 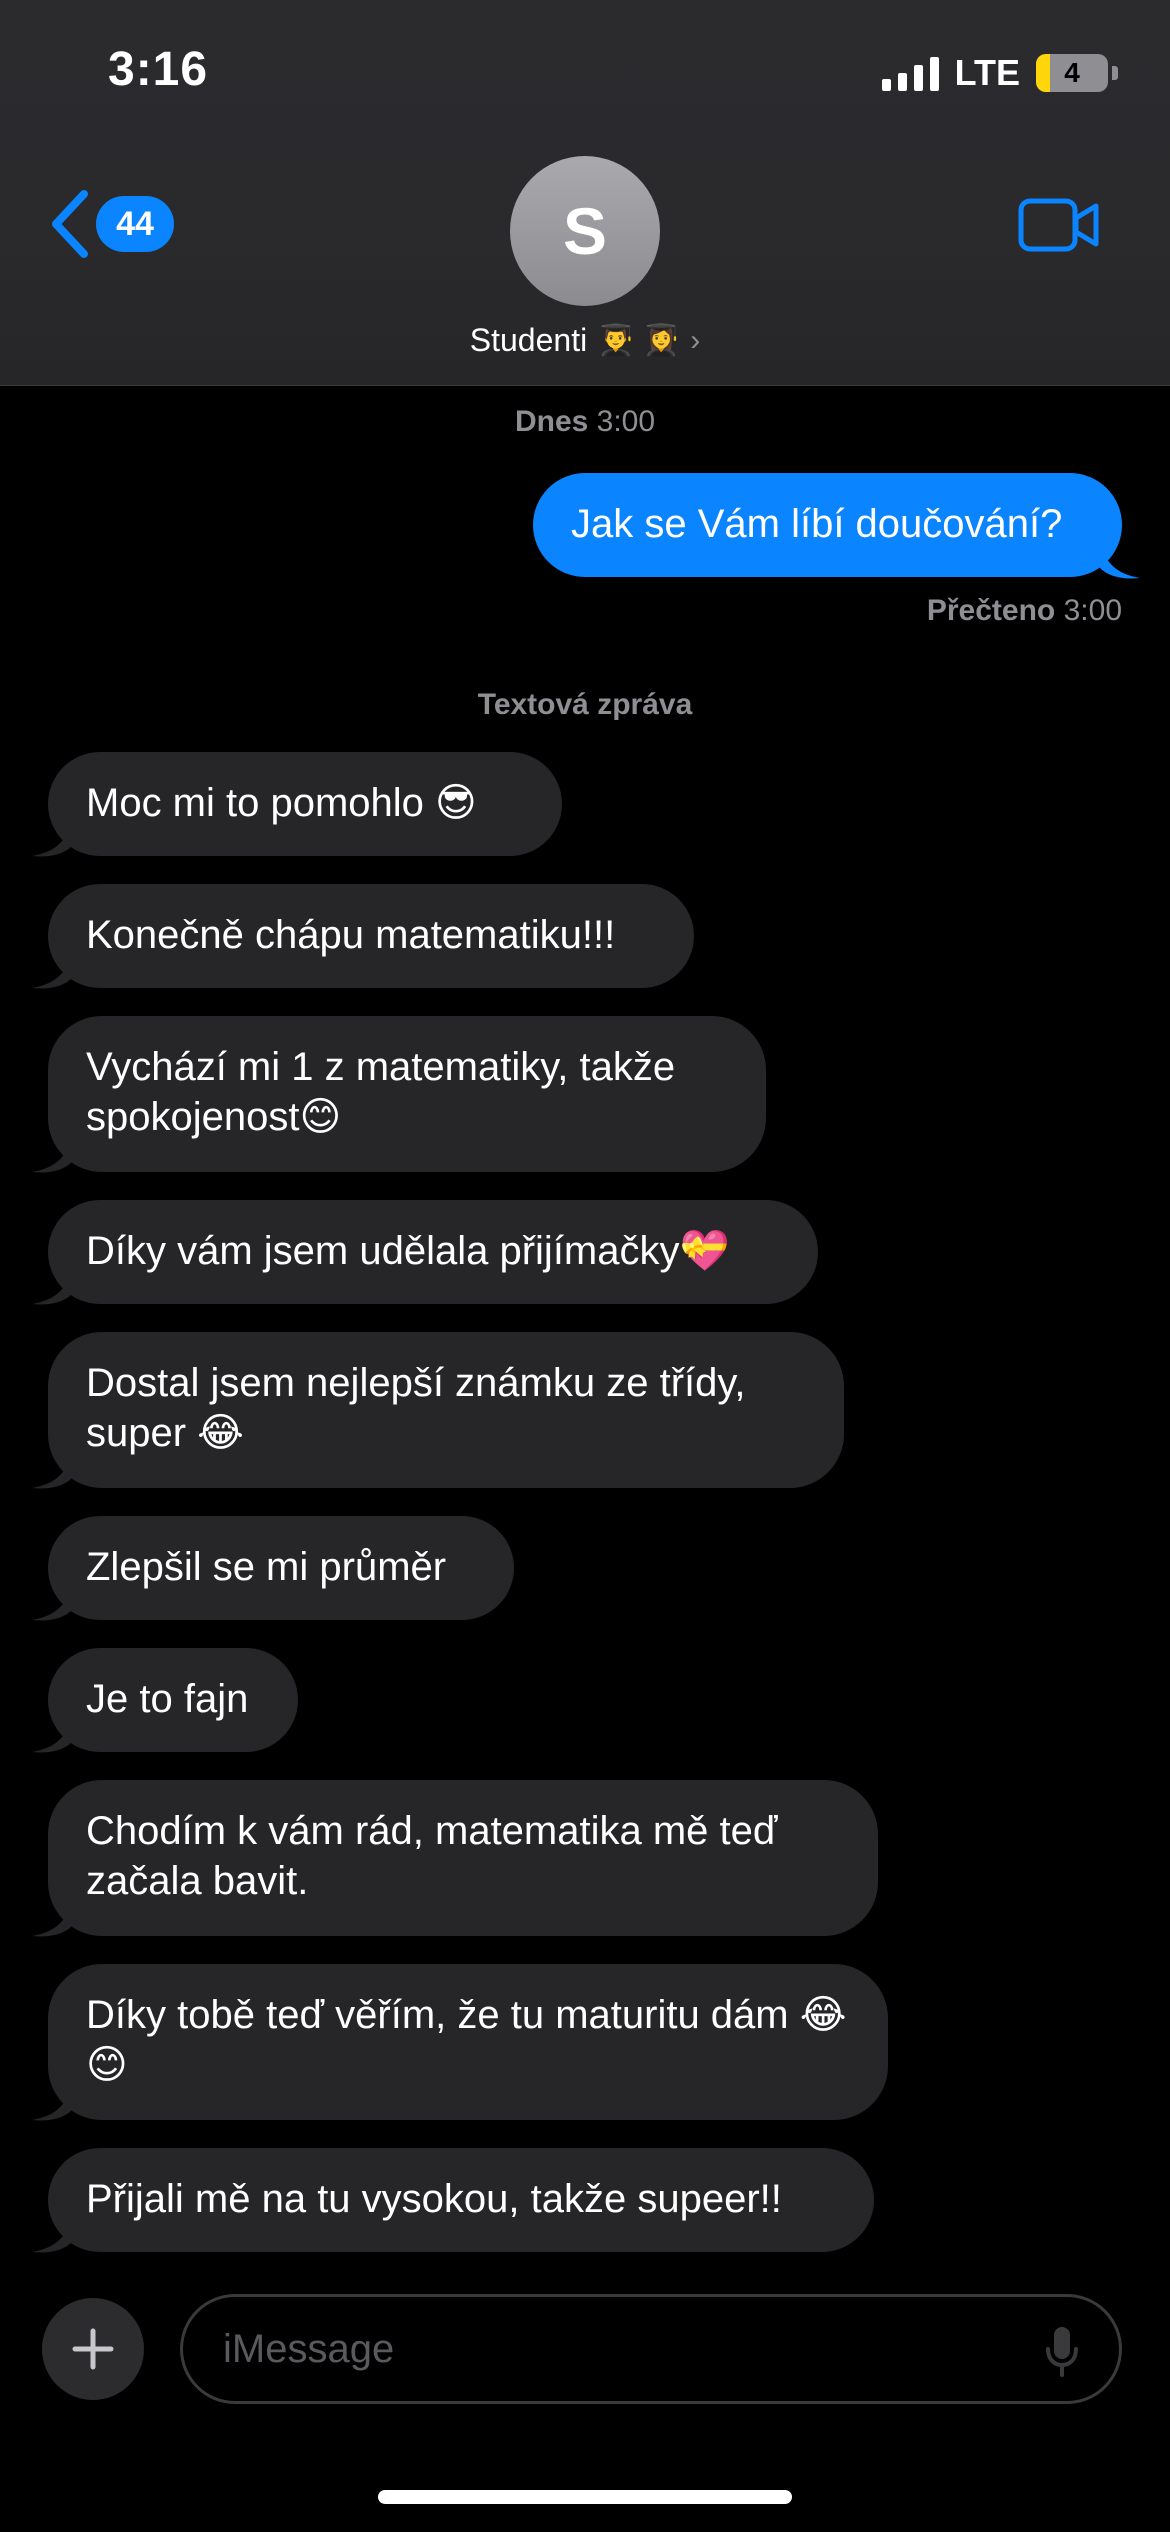 I want to click on apps-button, so click(x=93, y=2349).